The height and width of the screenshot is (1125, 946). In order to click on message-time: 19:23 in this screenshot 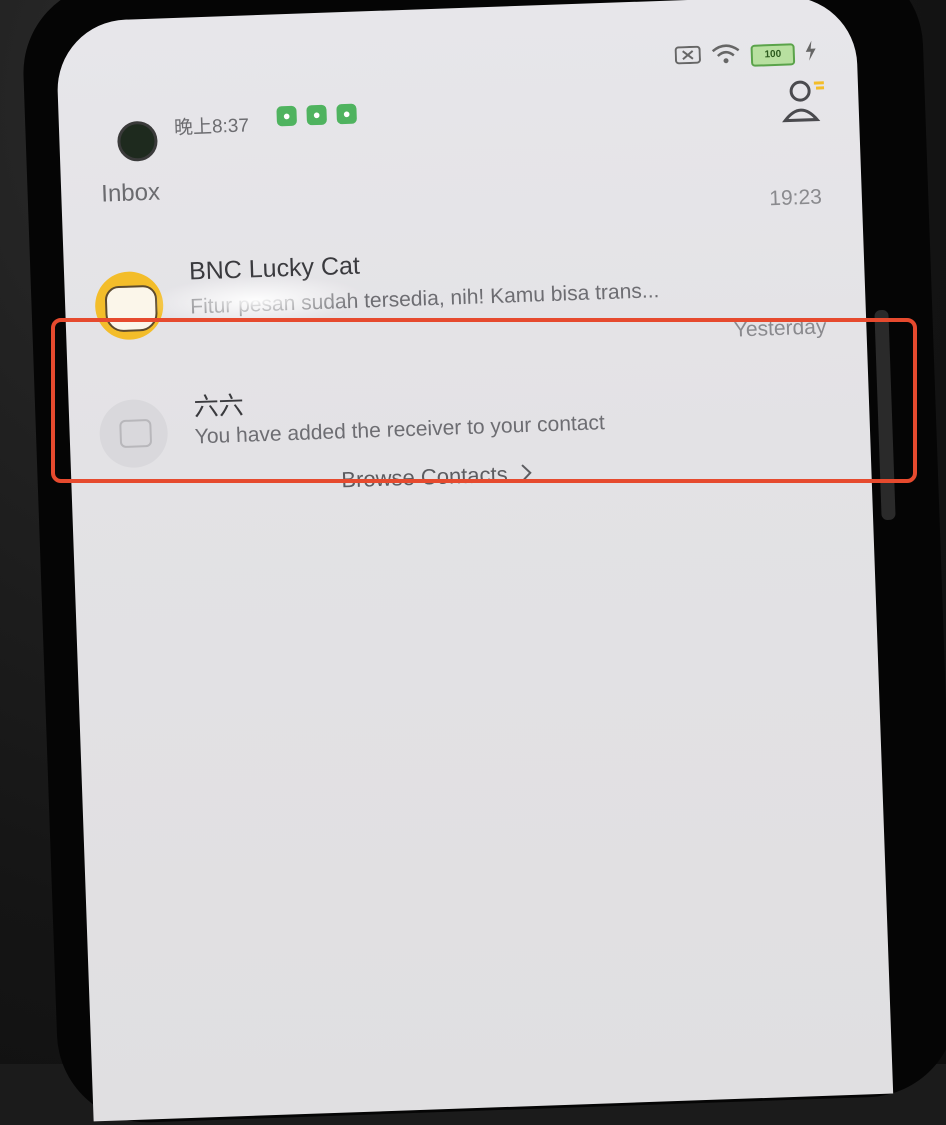, I will do `click(795, 198)`.